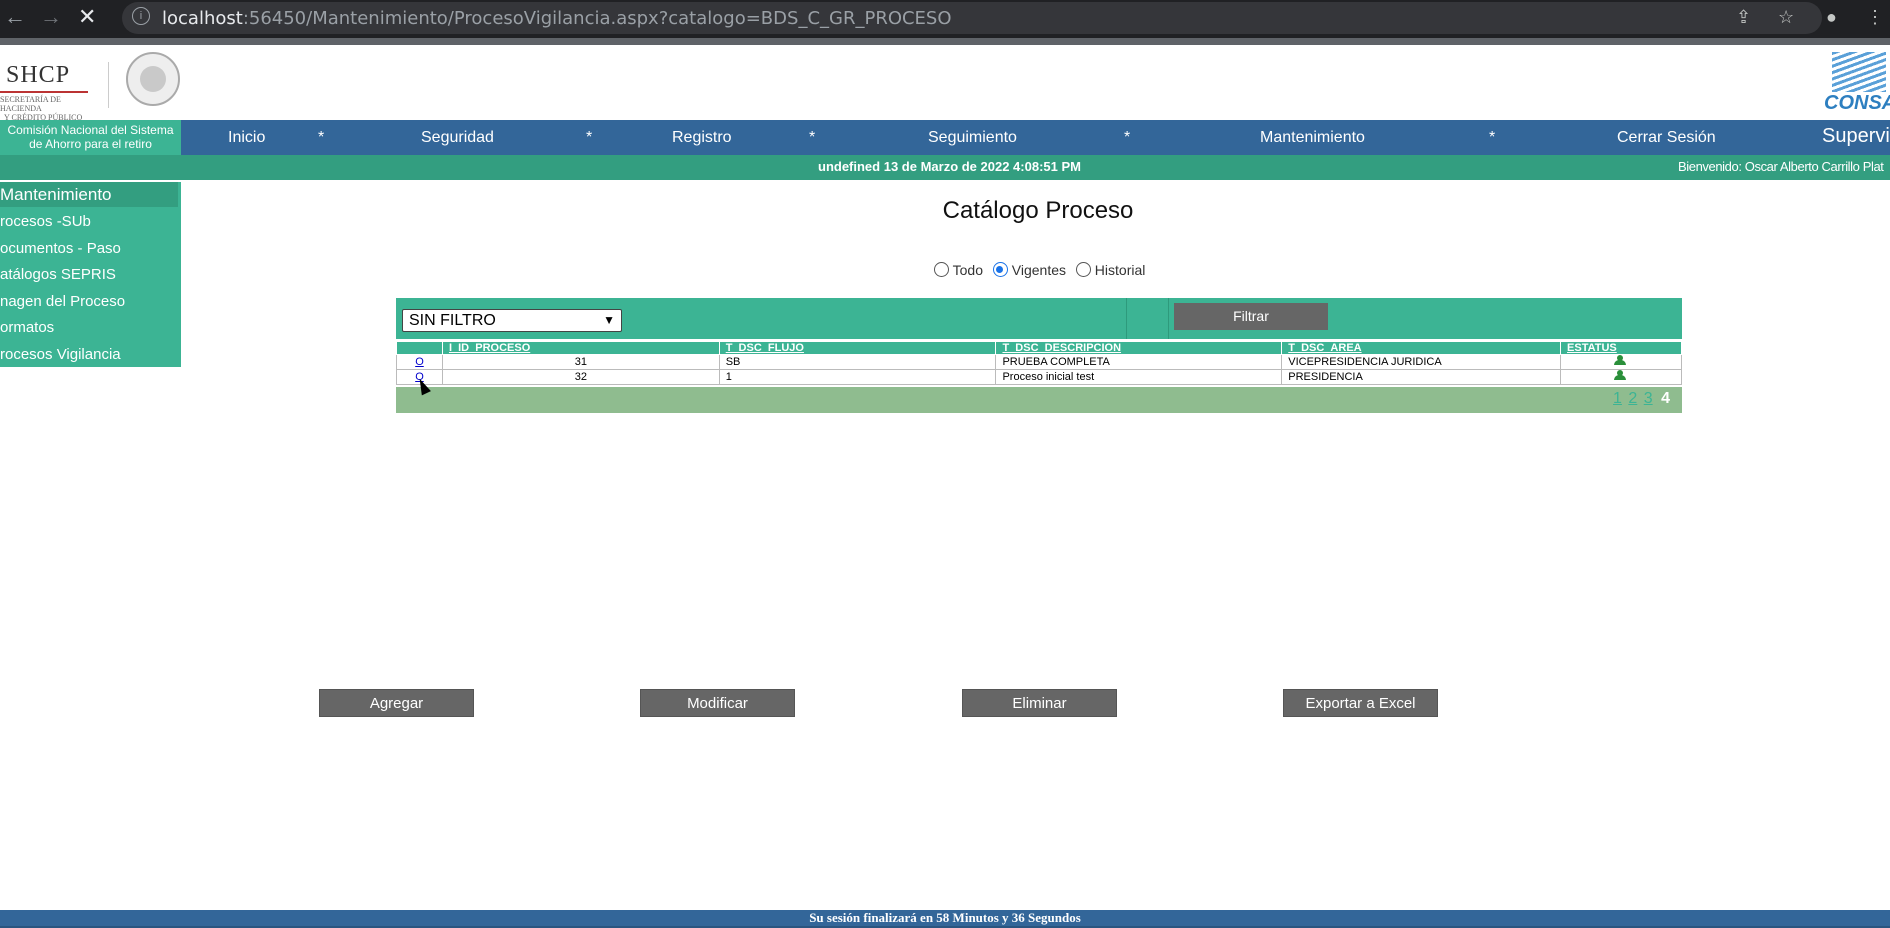 The width and height of the screenshot is (1890, 928). Describe the element at coordinates (702, 137) in the screenshot. I see `menu-registro: Registro` at that location.